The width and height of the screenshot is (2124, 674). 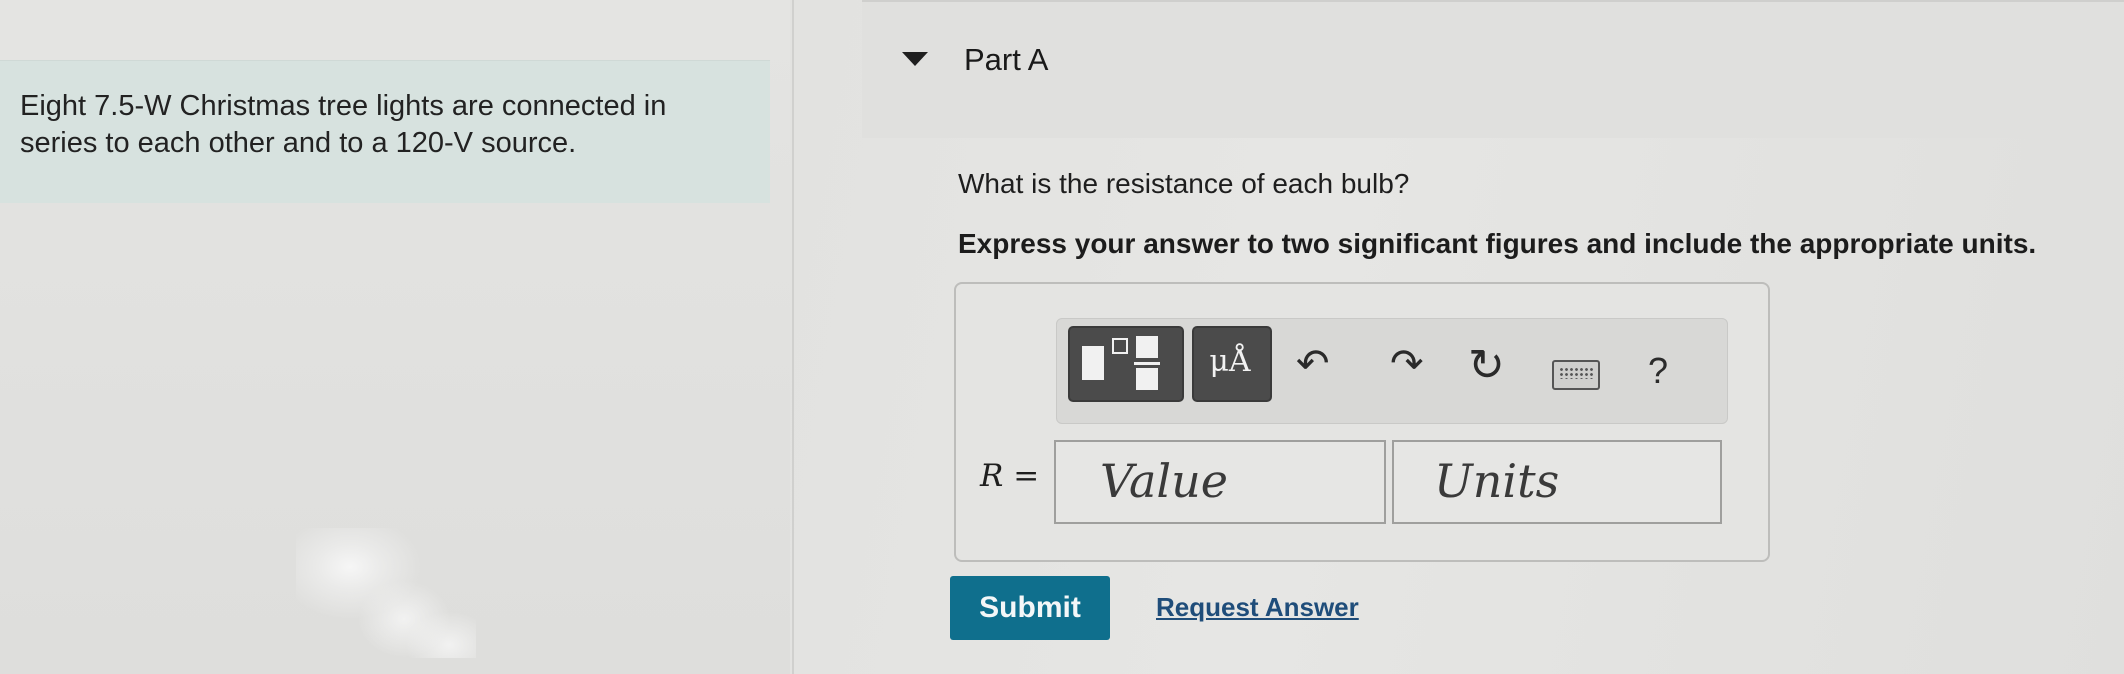 What do you see at coordinates (1006, 60) in the screenshot?
I see `part-title: Part A` at bounding box center [1006, 60].